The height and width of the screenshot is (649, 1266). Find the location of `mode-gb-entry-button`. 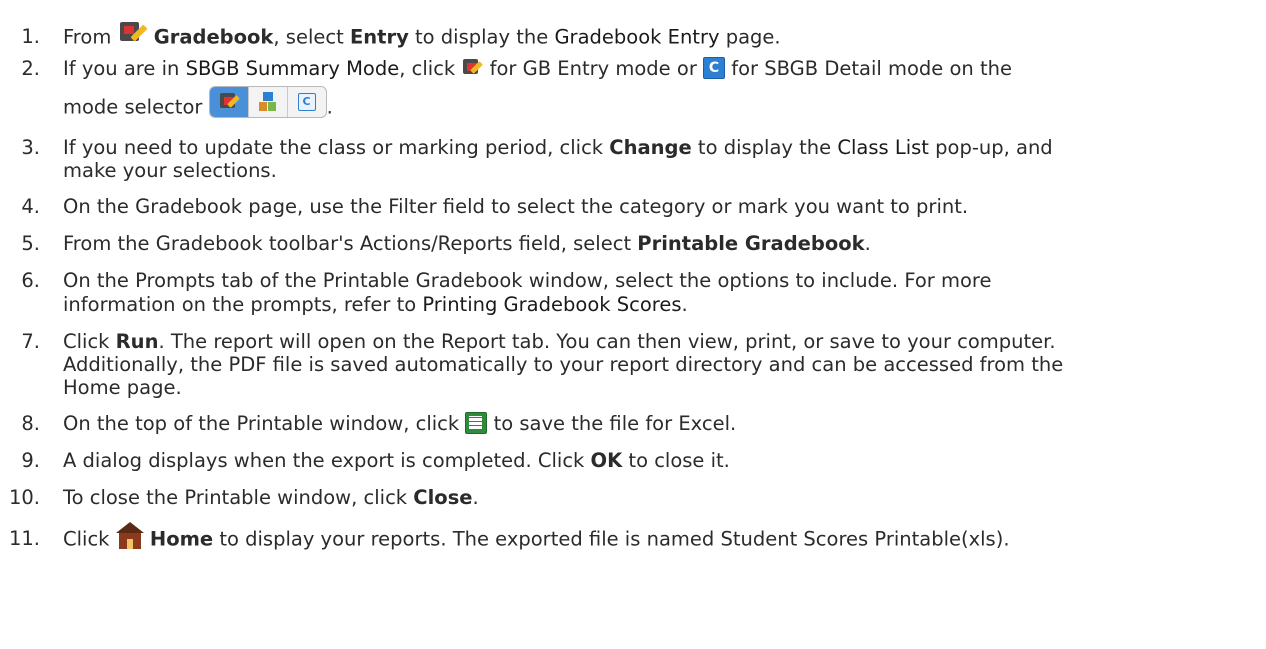

mode-gb-entry-button is located at coordinates (229, 102).